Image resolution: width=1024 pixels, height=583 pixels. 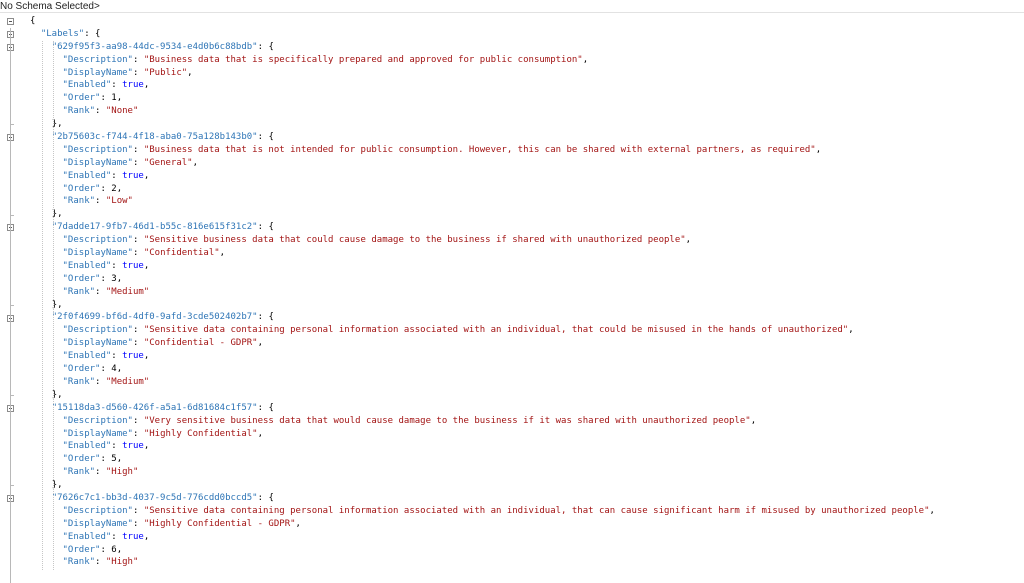 I want to click on fold-gutter, so click(x=13, y=299).